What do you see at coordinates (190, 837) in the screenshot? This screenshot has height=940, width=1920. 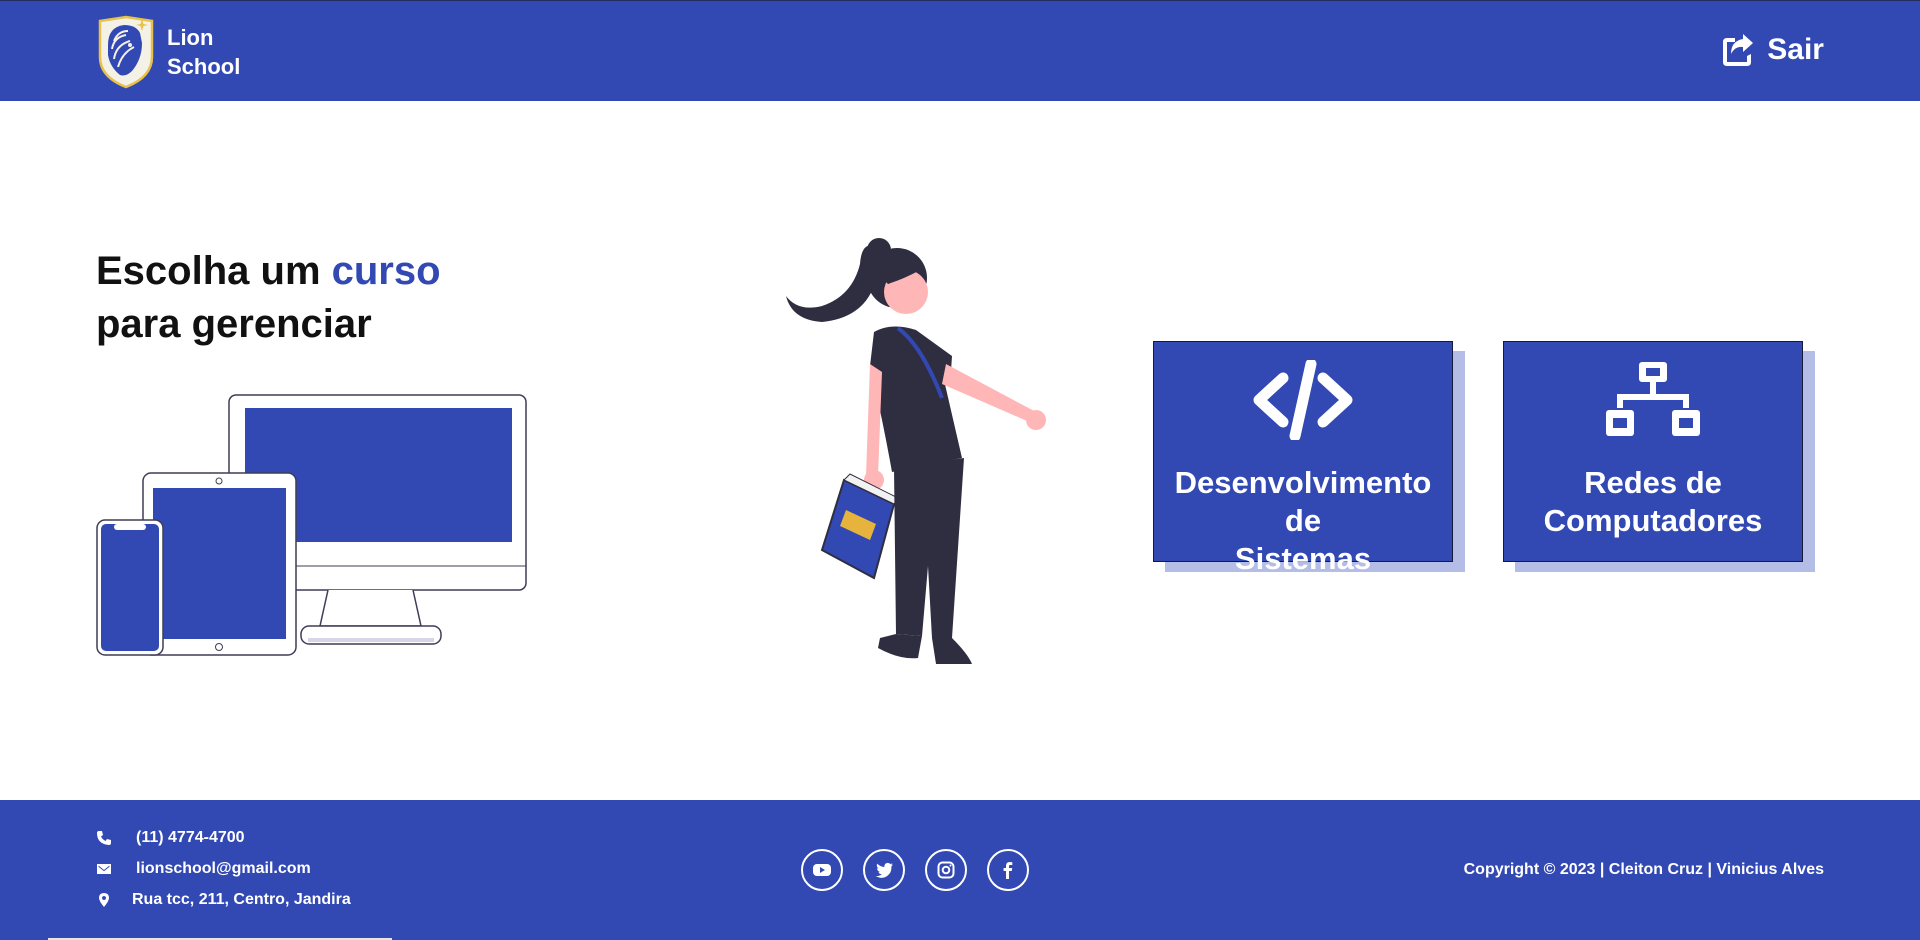 I see `phone-text: (11) 4774-4700` at bounding box center [190, 837].